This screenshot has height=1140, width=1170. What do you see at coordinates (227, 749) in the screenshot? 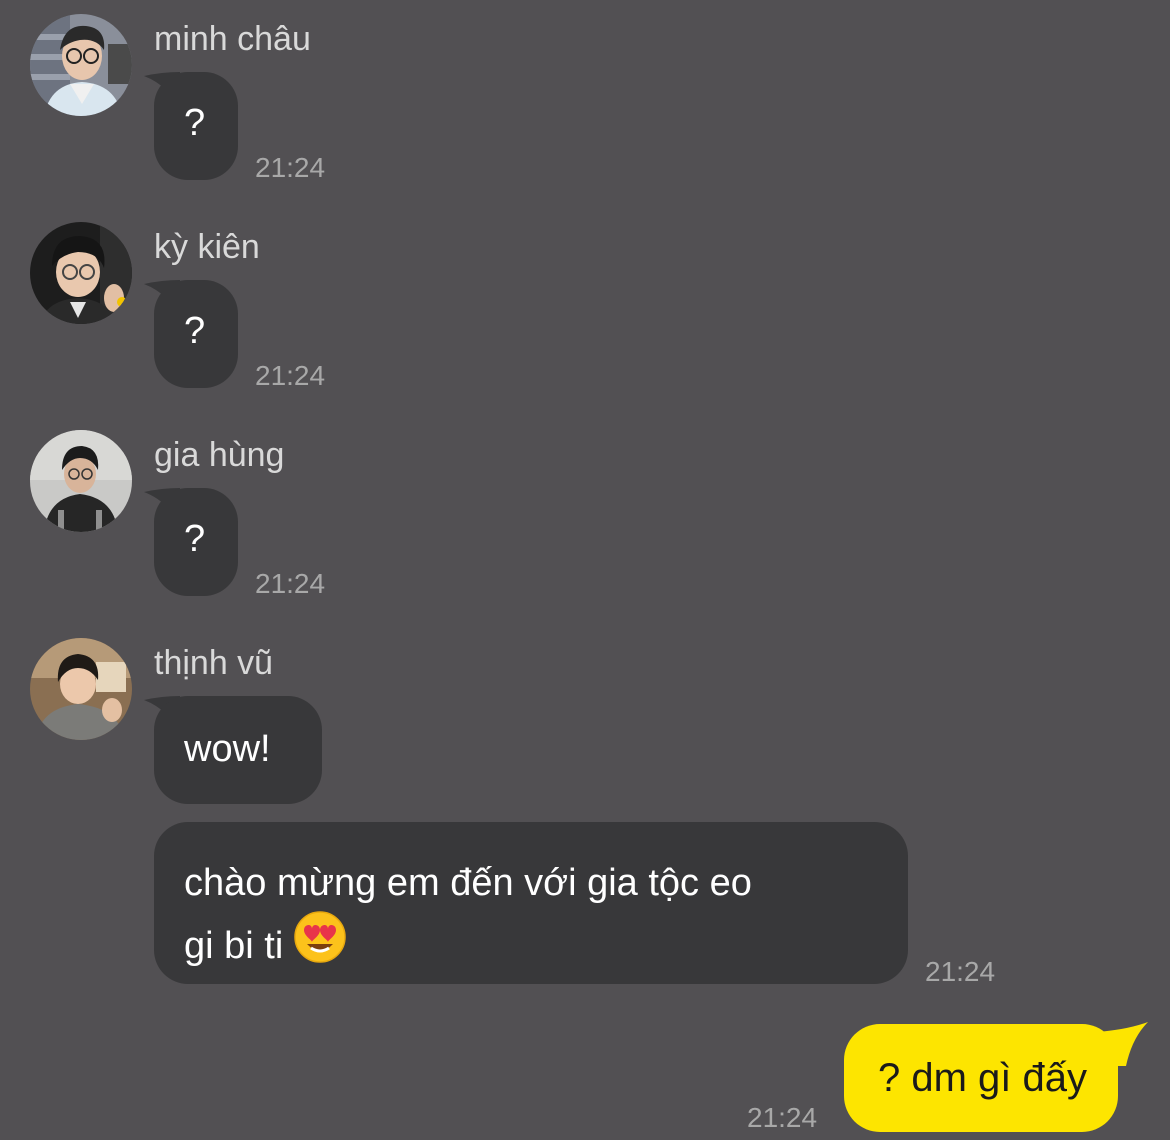
I see `message-text: wow!` at bounding box center [227, 749].